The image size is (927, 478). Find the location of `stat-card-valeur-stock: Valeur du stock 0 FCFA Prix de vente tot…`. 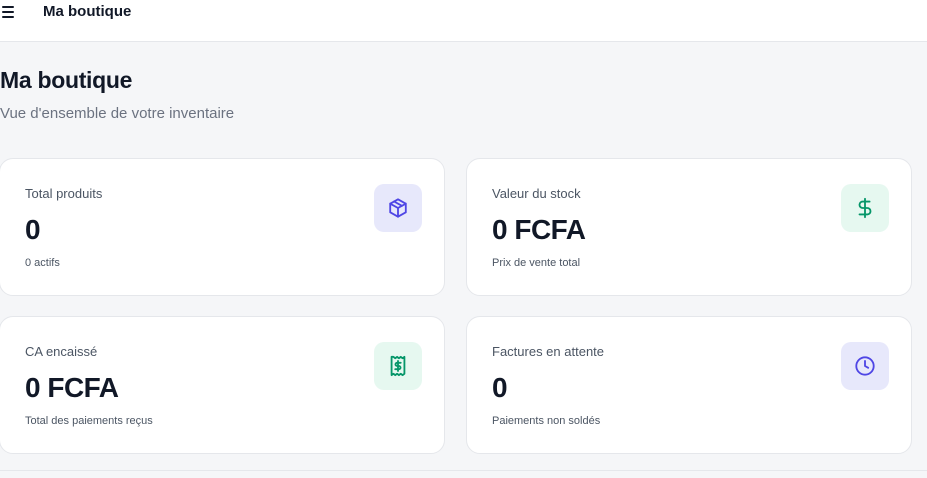

stat-card-valeur-stock: Valeur du stock 0 FCFA Prix de vente tot… is located at coordinates (689, 227).